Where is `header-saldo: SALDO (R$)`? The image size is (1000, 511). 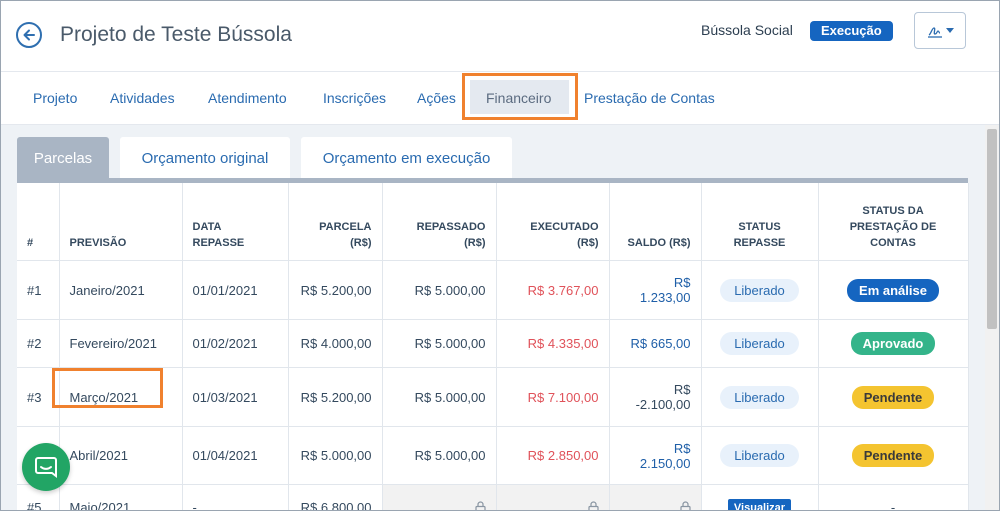 header-saldo: SALDO (R$) is located at coordinates (655, 222).